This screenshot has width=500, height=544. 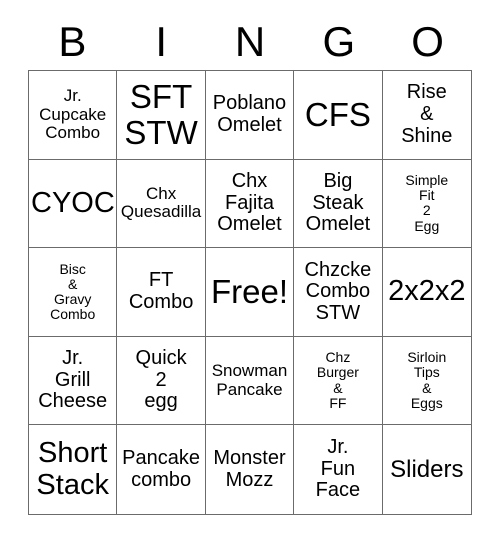 I want to click on bingo-cell: Chx Fajita Omelet, so click(x=250, y=204).